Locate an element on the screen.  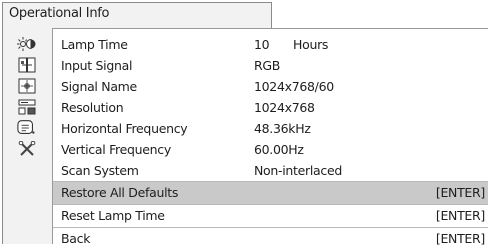
info-row-signal-name: Signal Name 1024x768/60 is located at coordinates (270, 87).